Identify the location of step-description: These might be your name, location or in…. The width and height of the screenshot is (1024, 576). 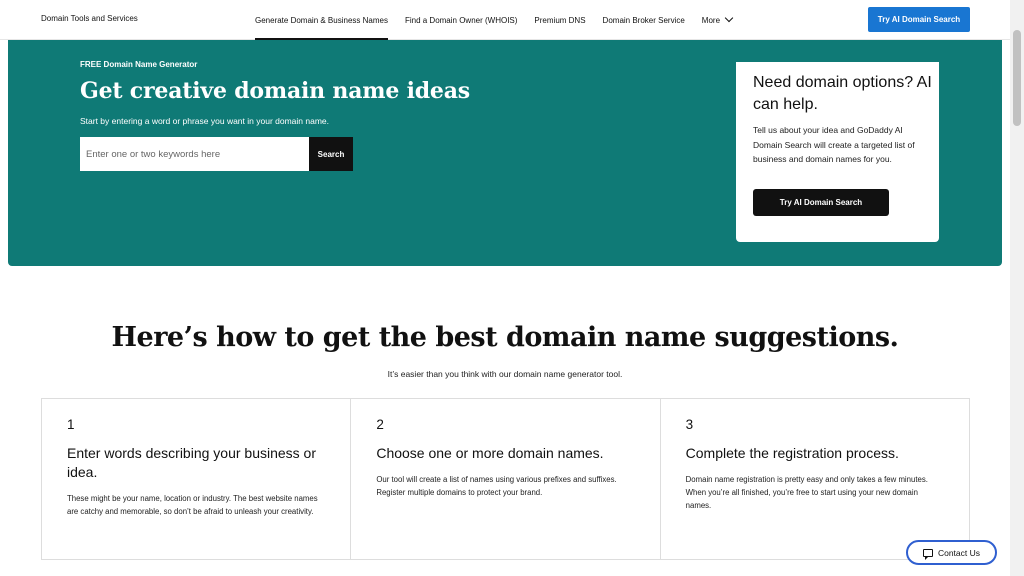
(192, 505).